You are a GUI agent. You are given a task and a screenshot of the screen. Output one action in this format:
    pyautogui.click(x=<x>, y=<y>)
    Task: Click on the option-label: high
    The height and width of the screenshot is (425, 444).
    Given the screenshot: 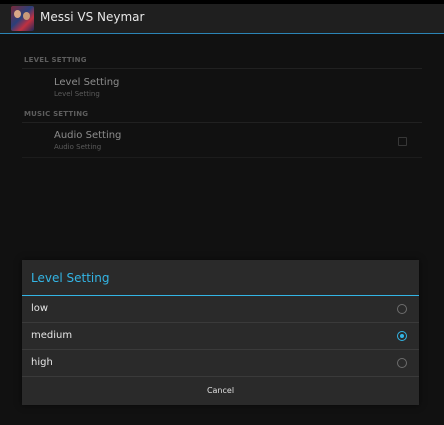 What is the action you would take?
    pyautogui.click(x=42, y=362)
    